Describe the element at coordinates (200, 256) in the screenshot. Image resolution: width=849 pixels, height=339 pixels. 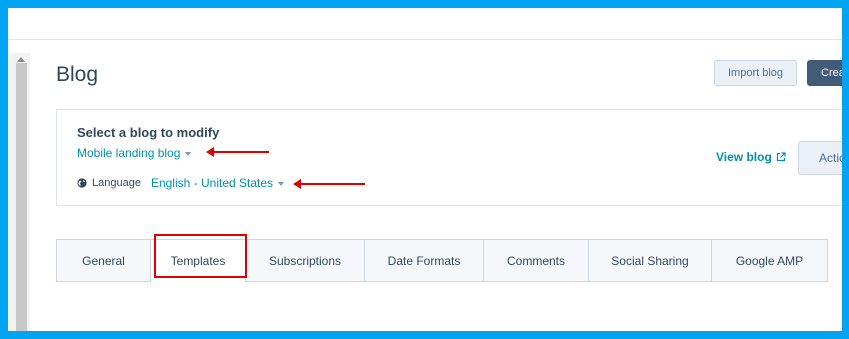
I see `annotation-highlight-box` at that location.